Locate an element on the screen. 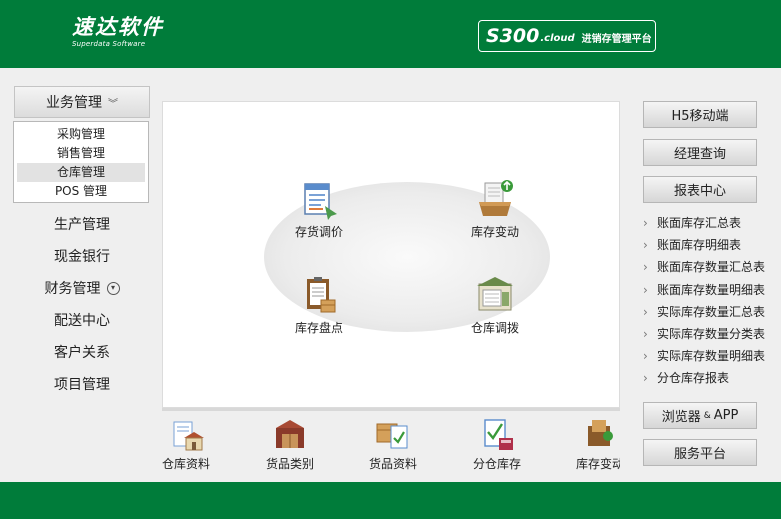 The width and height of the screenshot is (781, 519). quick-stock-change: 库存变动 is located at coordinates (587, 443).